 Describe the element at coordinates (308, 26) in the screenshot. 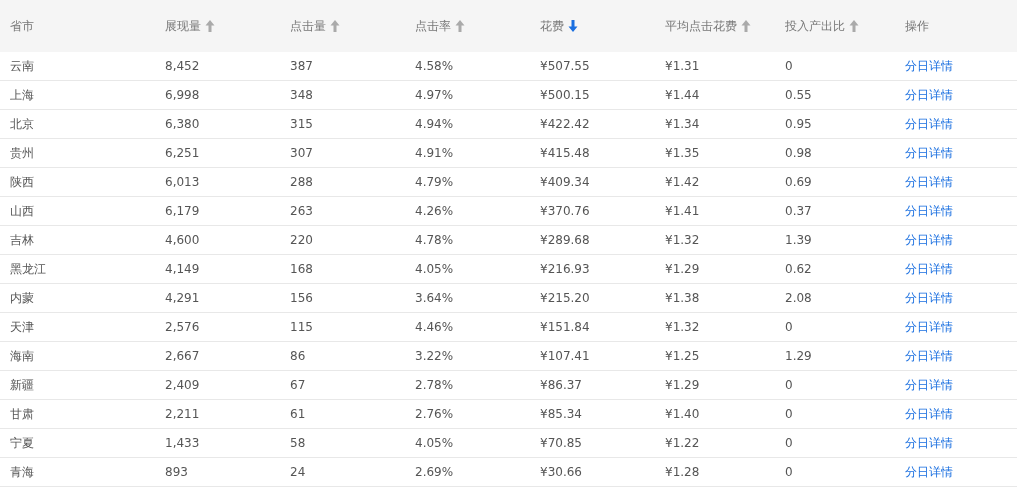

I see `column-header: 点击量` at that location.